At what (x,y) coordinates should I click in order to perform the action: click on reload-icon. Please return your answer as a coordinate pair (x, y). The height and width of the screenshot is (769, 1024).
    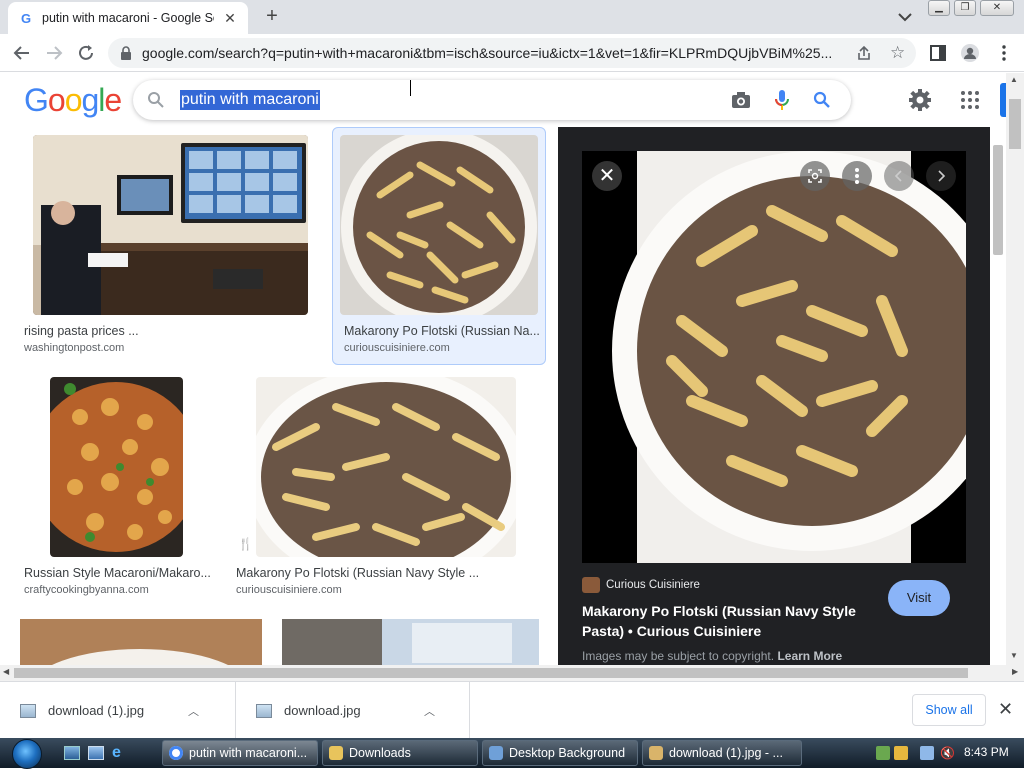
    Looking at the image, I should click on (86, 53).